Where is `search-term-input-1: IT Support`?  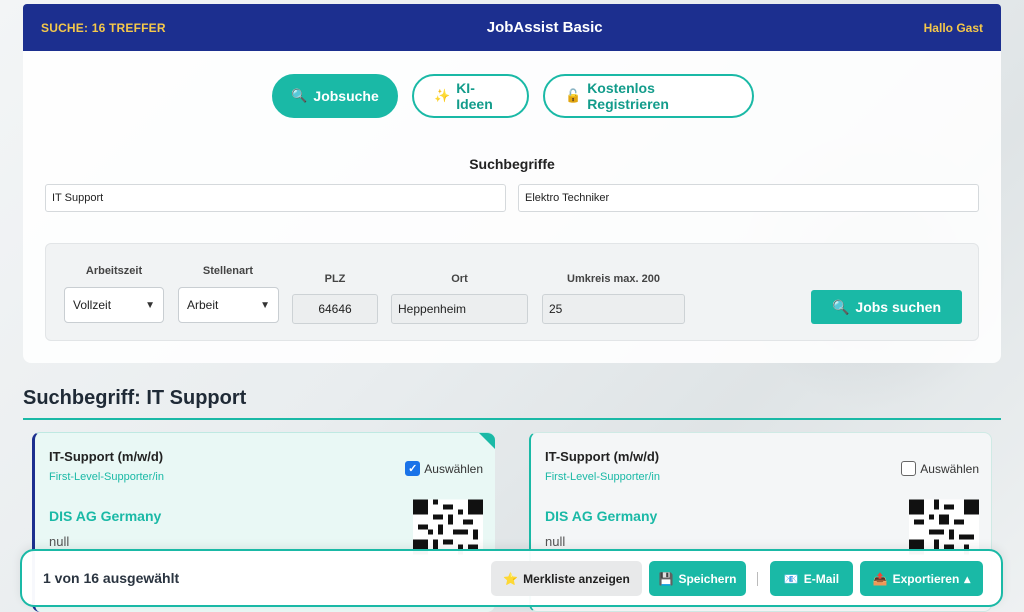
search-term-input-1: IT Support is located at coordinates (275, 198).